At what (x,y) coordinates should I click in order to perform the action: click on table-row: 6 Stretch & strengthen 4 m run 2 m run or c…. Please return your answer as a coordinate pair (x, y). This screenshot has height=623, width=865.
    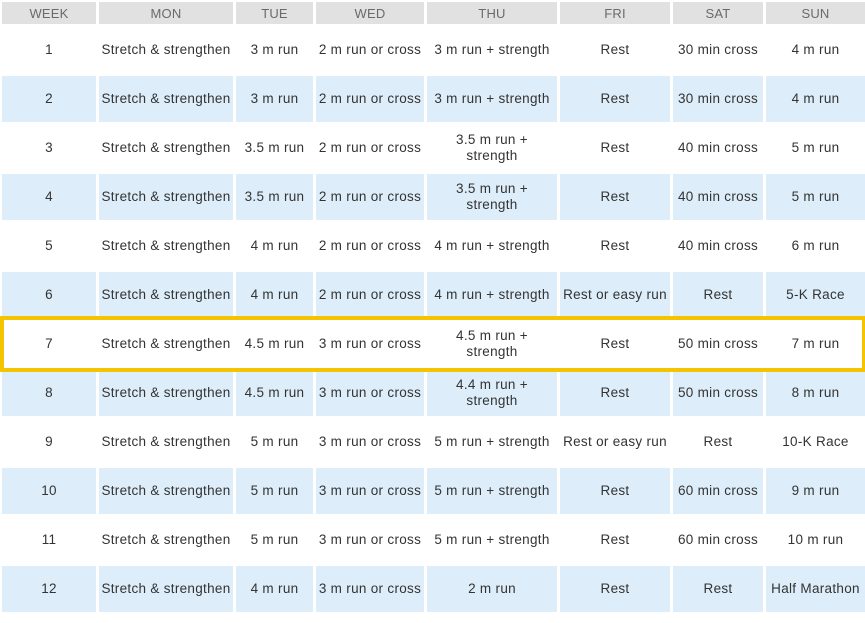
    Looking at the image, I should click on (433, 295).